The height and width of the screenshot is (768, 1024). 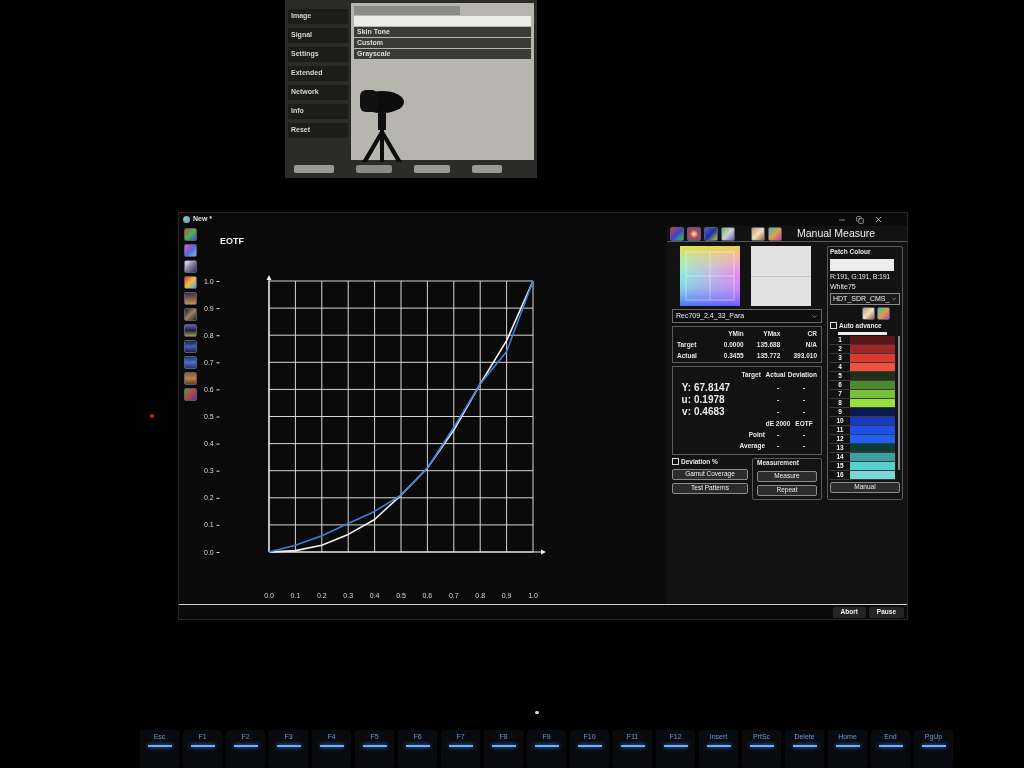 What do you see at coordinates (710, 276) in the screenshot?
I see `color-gradient-preview` at bounding box center [710, 276].